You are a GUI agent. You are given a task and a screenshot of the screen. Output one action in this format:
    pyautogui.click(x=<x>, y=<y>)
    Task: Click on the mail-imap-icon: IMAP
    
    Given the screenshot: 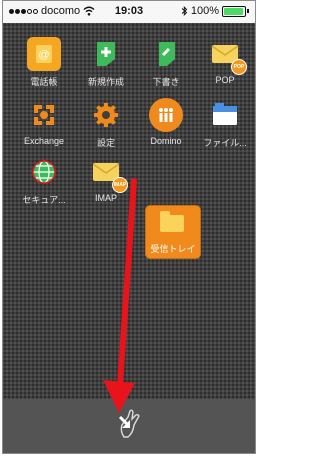 What is the action you would take?
    pyautogui.click(x=108, y=174)
    